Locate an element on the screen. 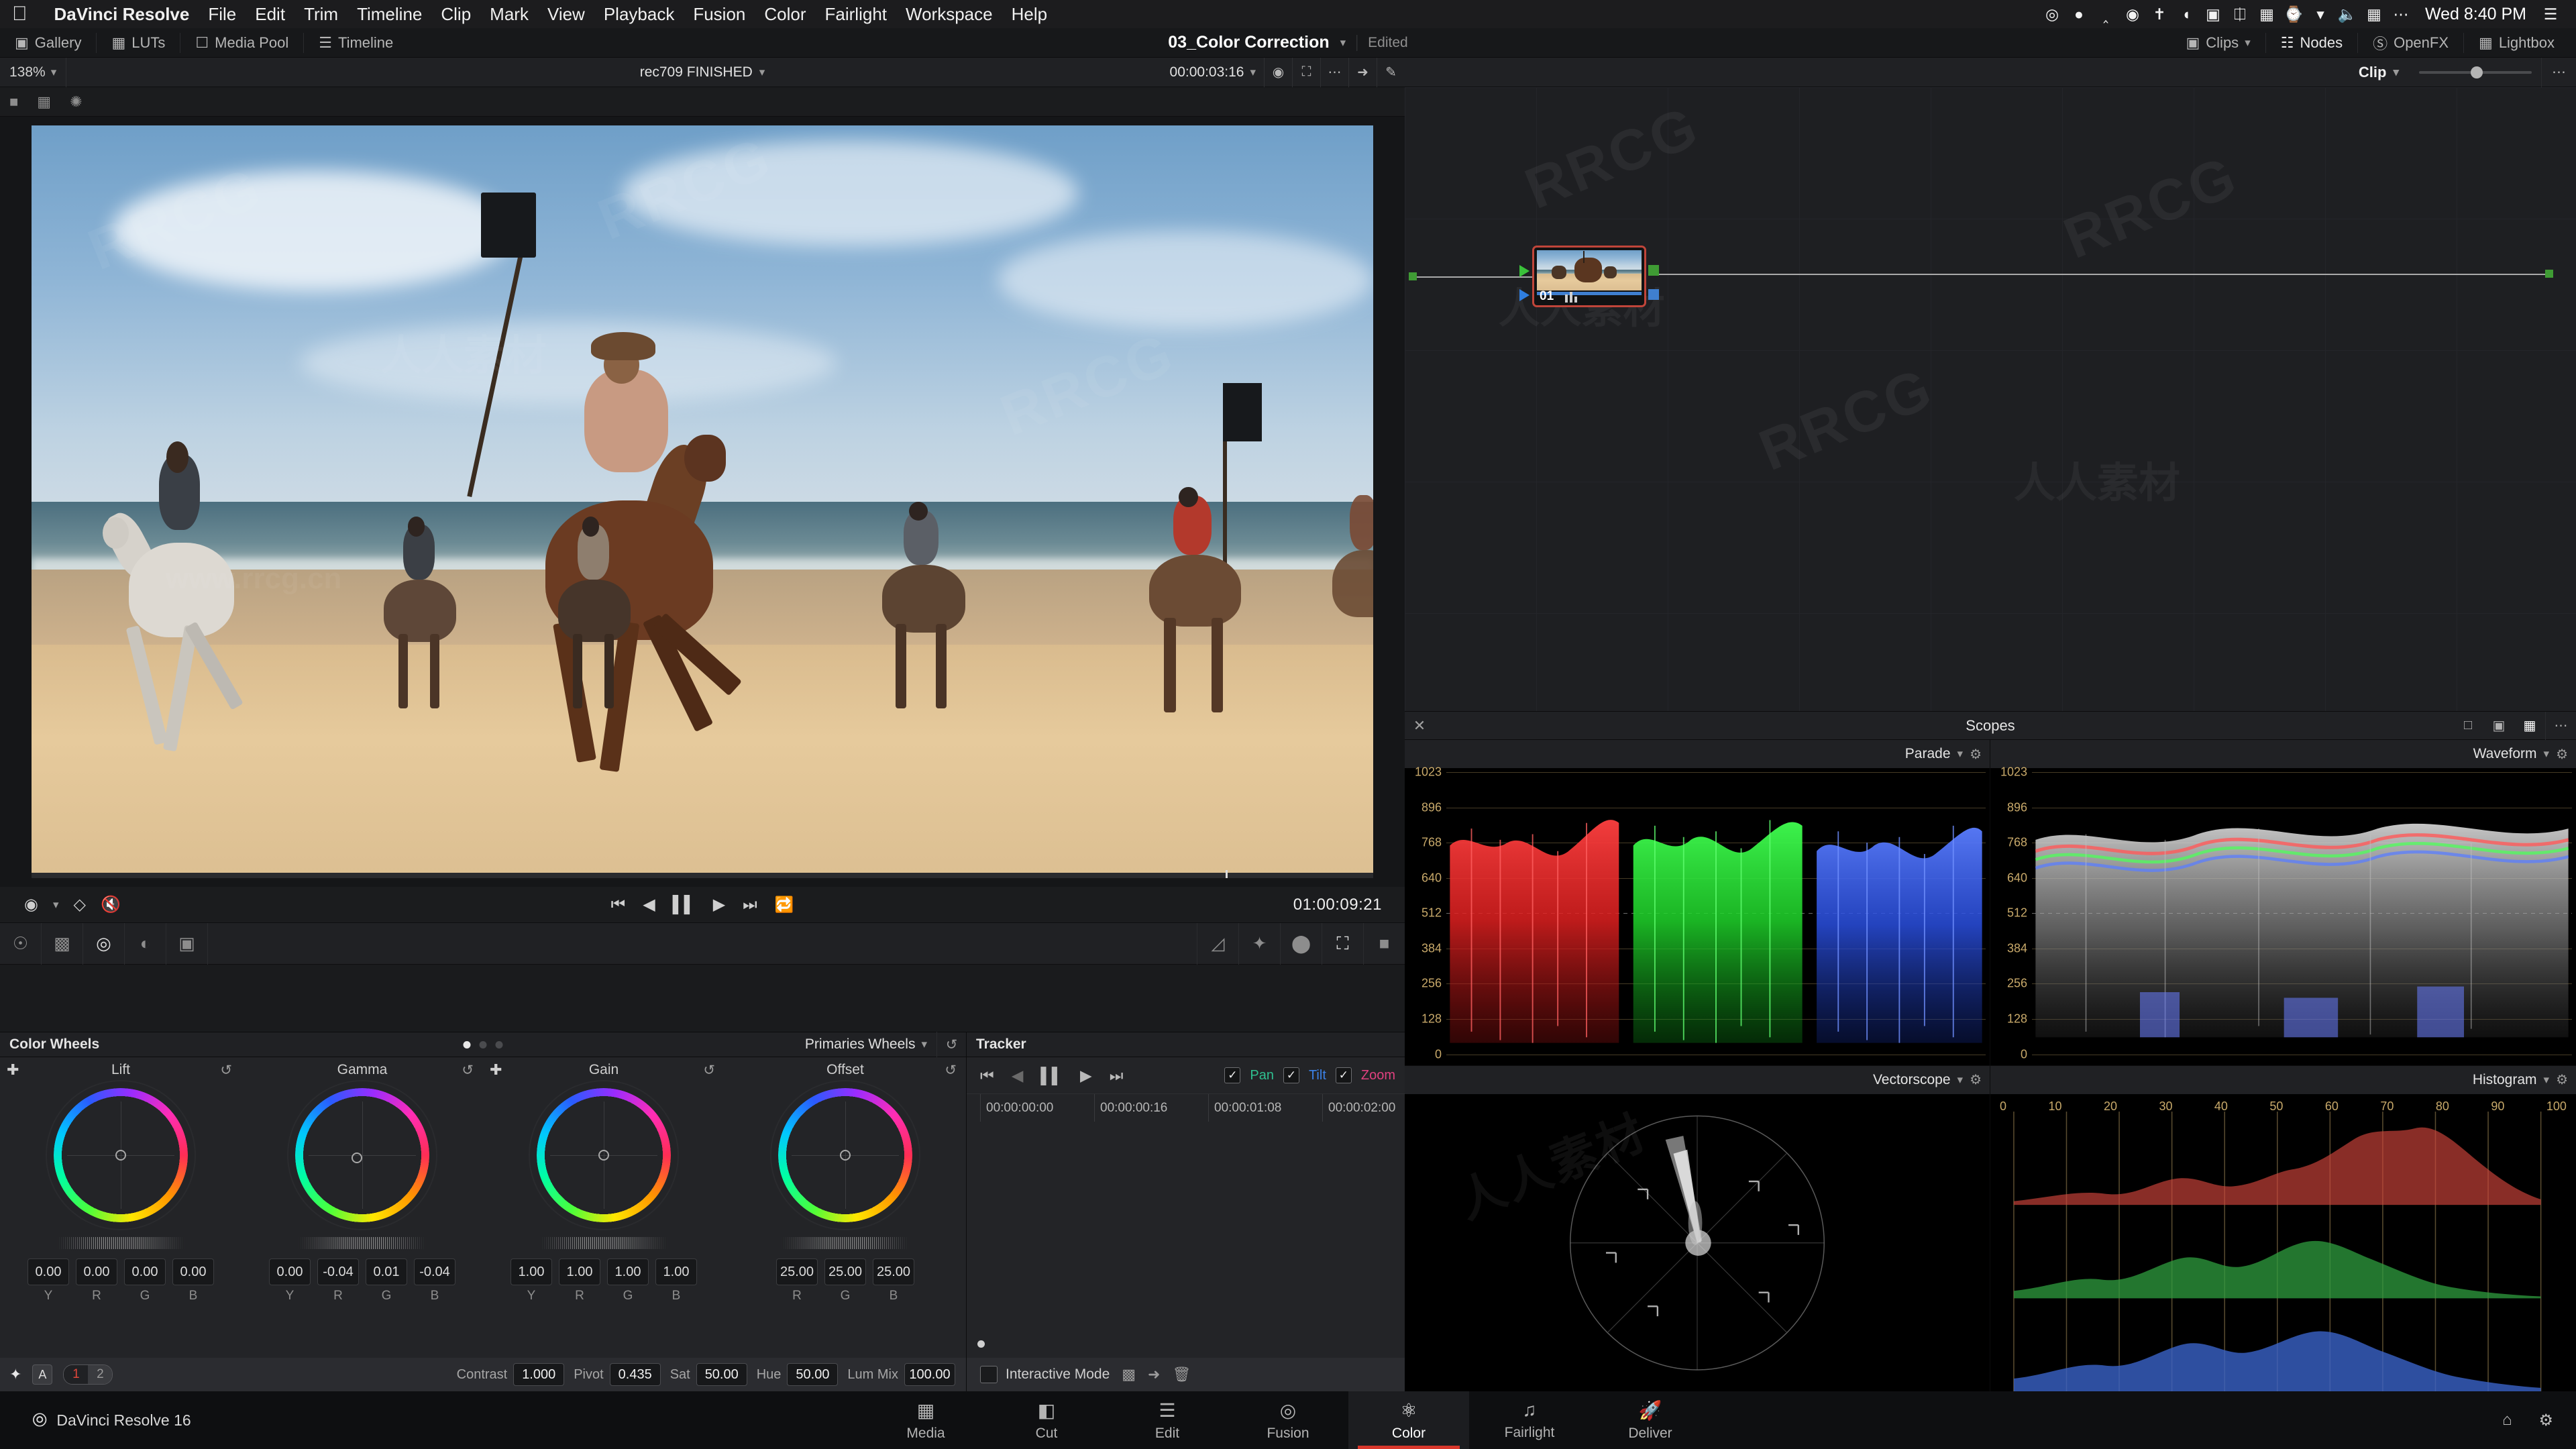 Image resolution: width=2576 pixels, height=1449 pixels. lift-y-field: 0.00 Y is located at coordinates (48, 1280).